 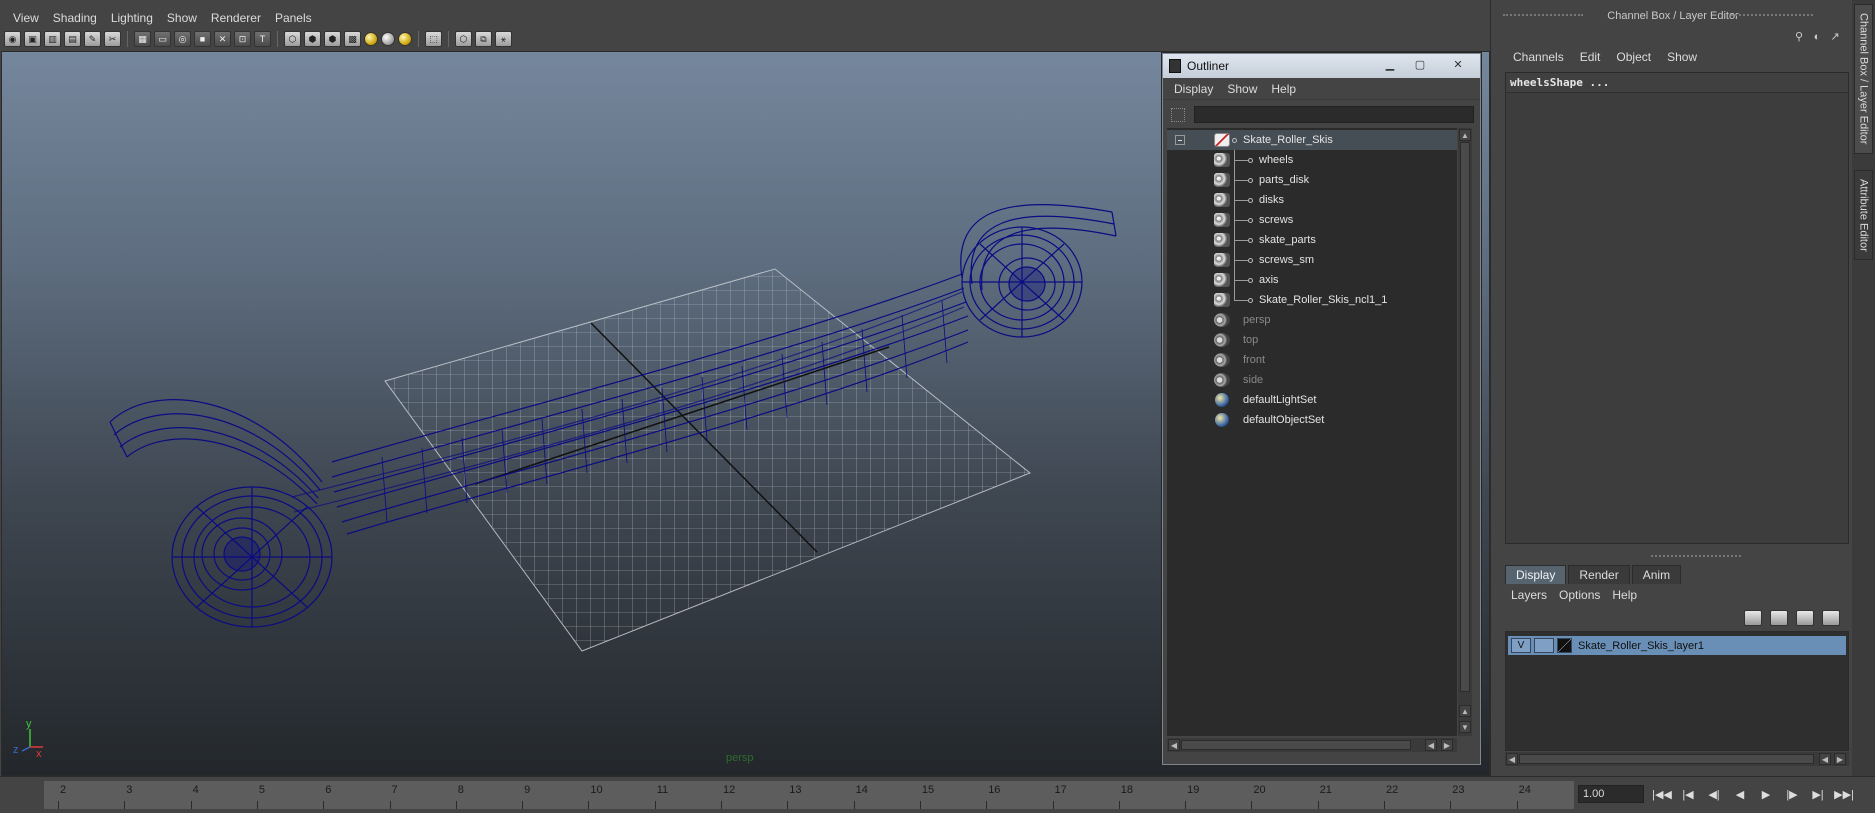 I want to click on outliner-item: screws, so click(x=1312, y=220).